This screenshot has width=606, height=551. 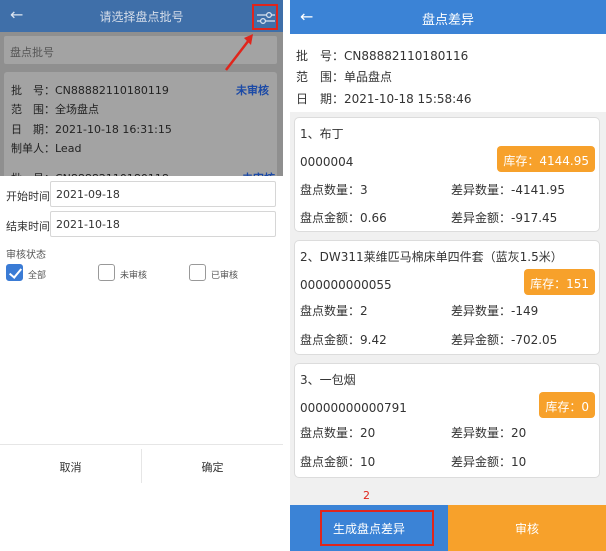 I want to click on confirm-button: 确定, so click(x=212, y=466).